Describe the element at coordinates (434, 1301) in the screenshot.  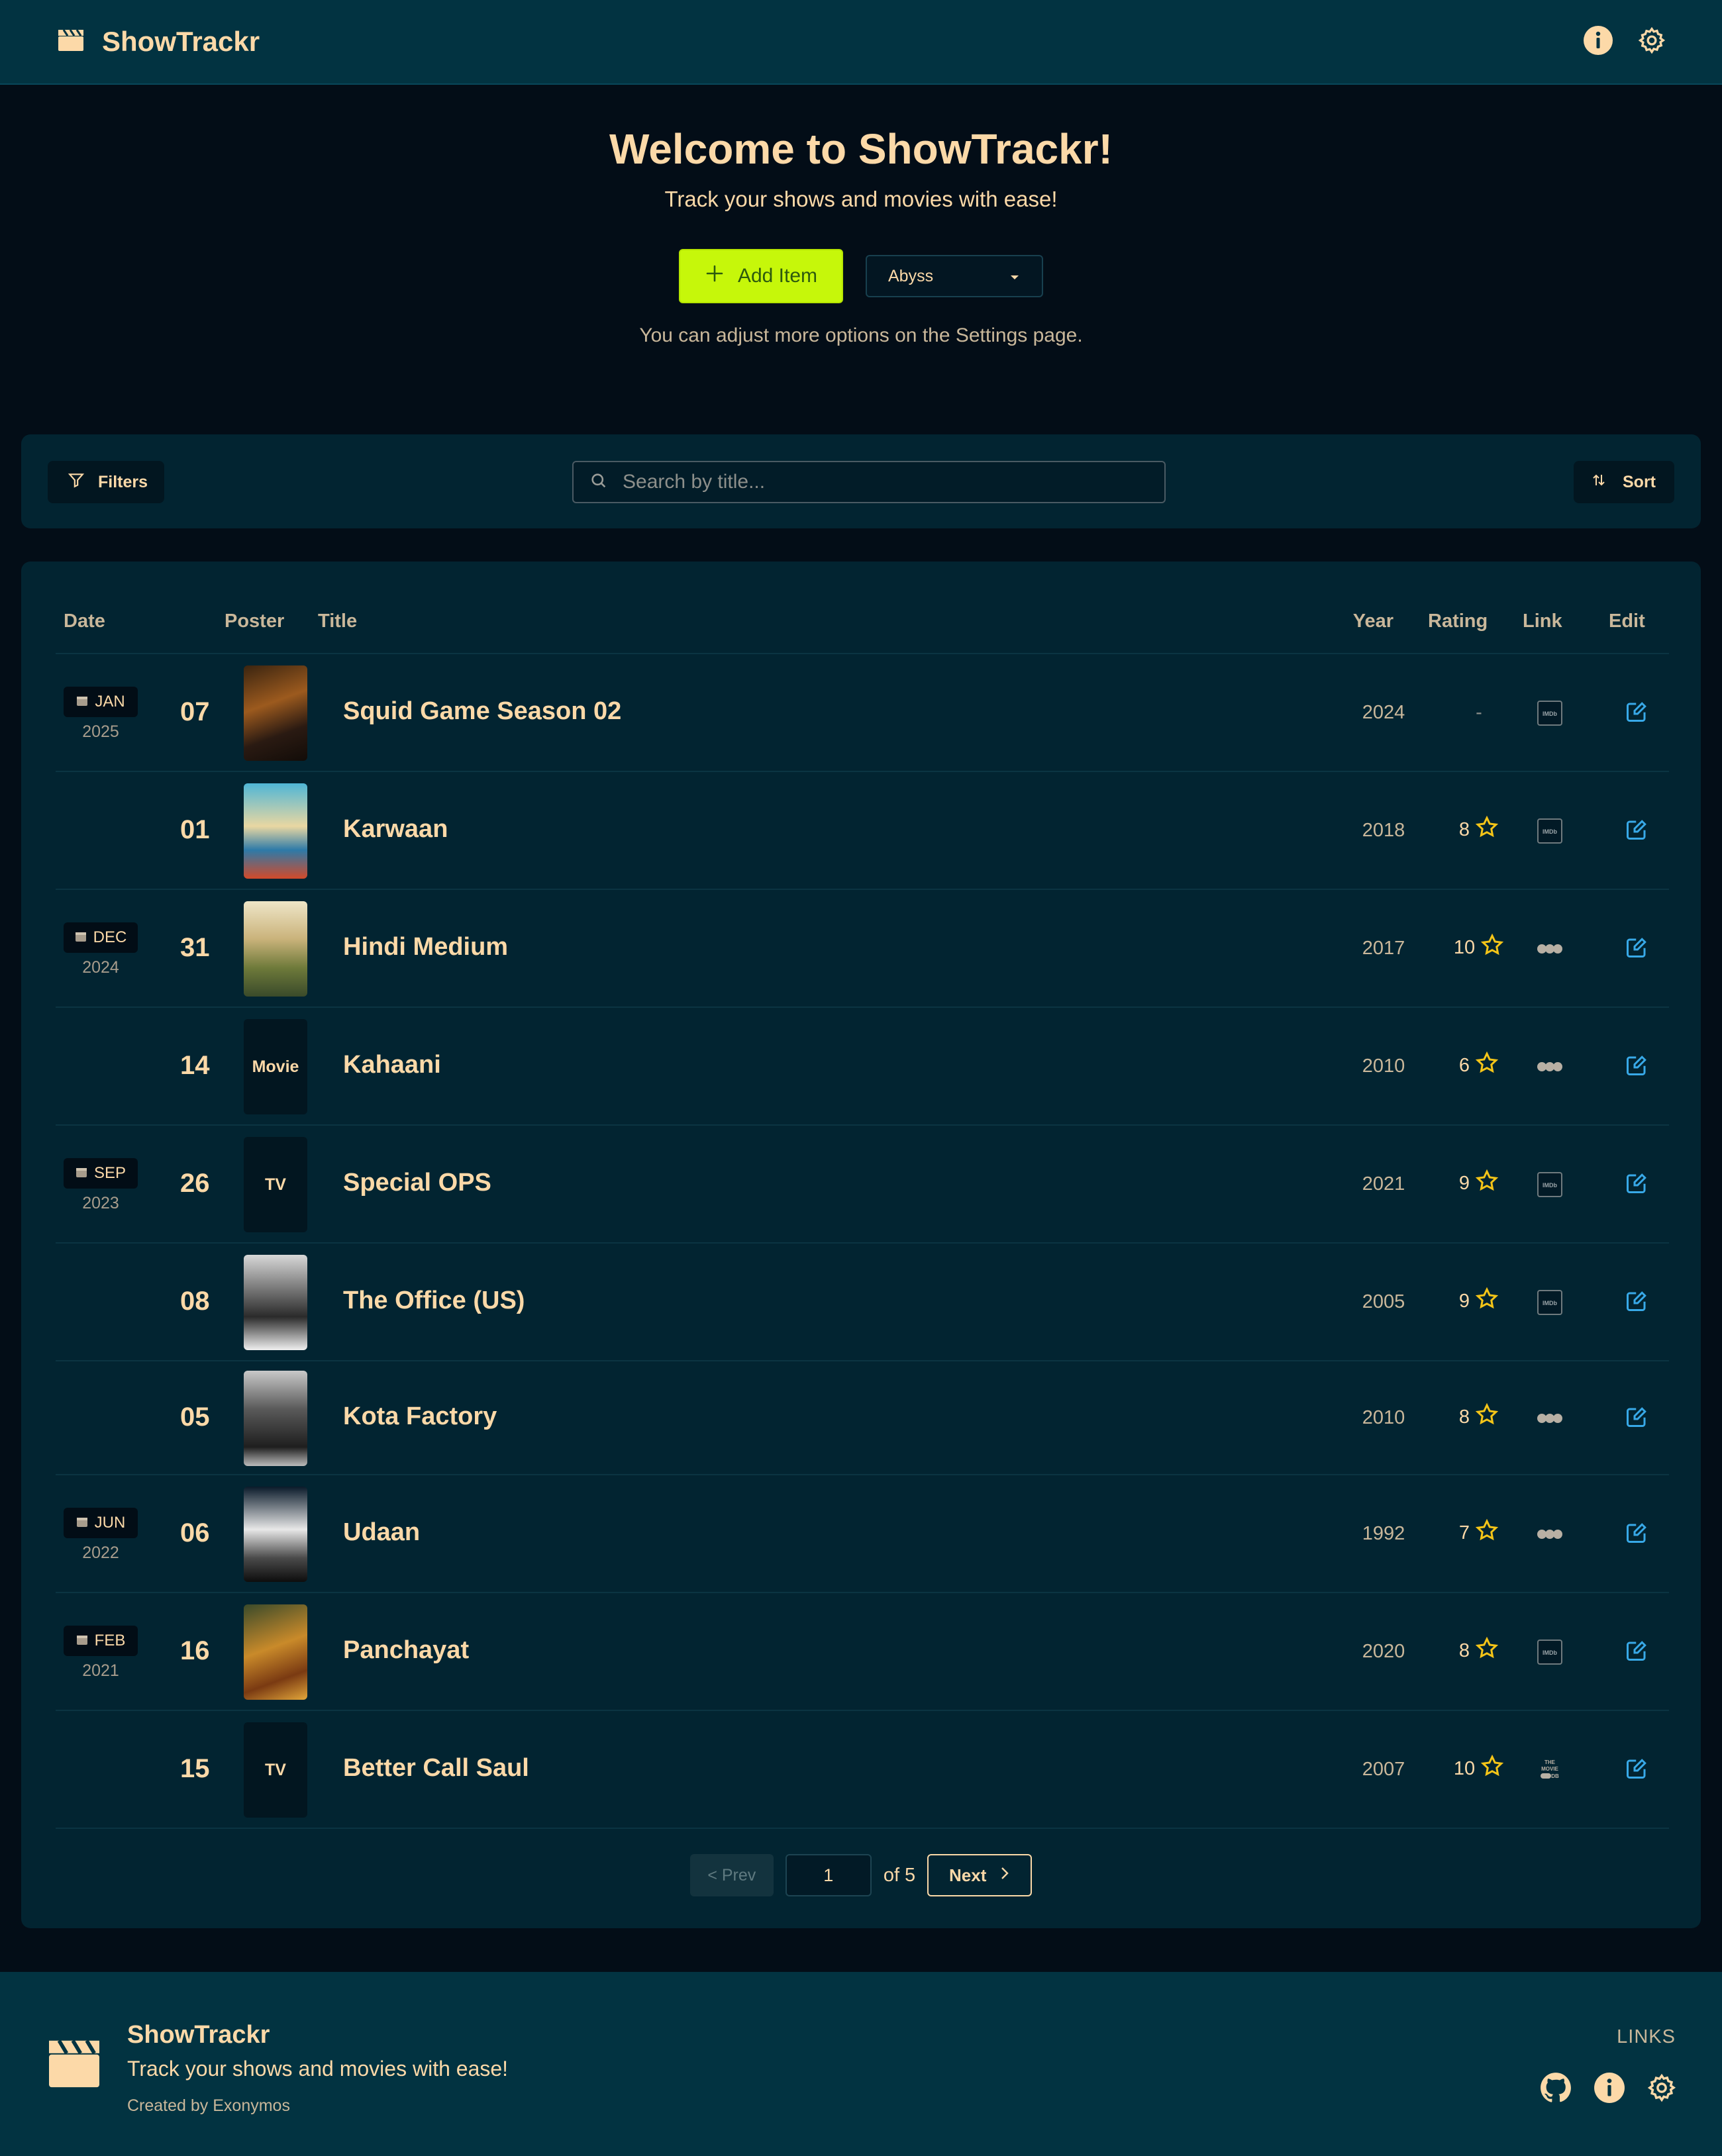
I see `show-title: The Office (US)` at that location.